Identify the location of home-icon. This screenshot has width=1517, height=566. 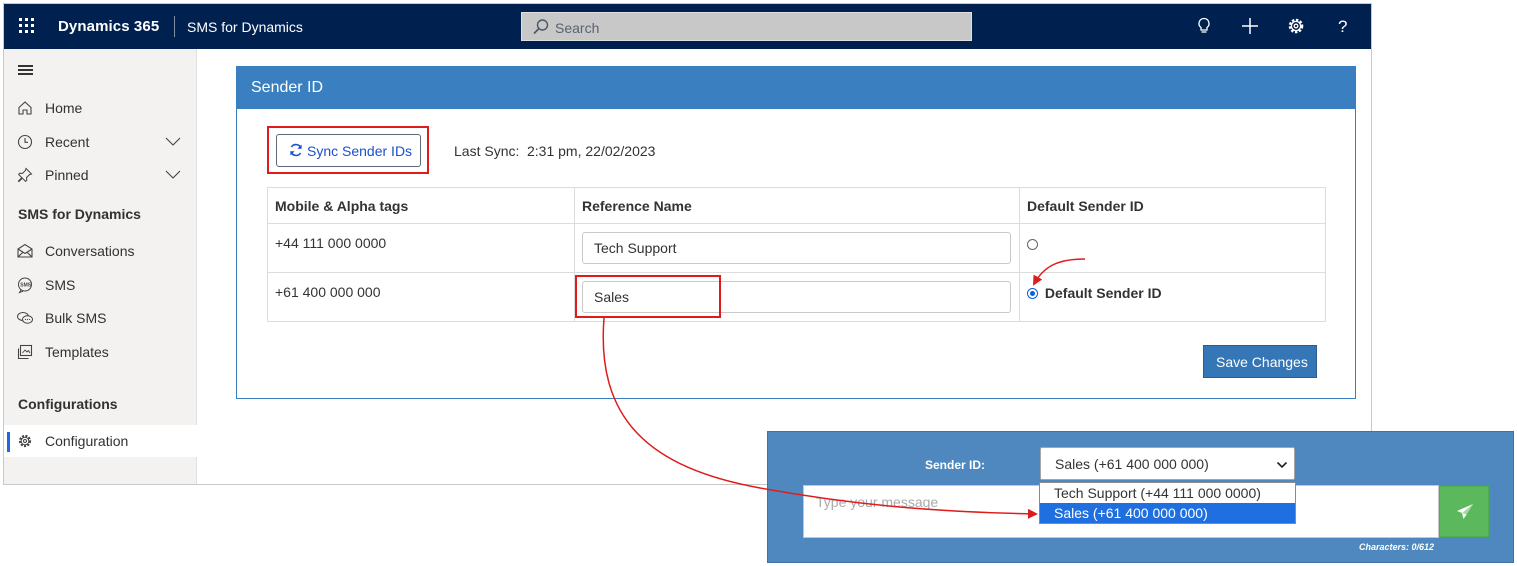
(25, 108).